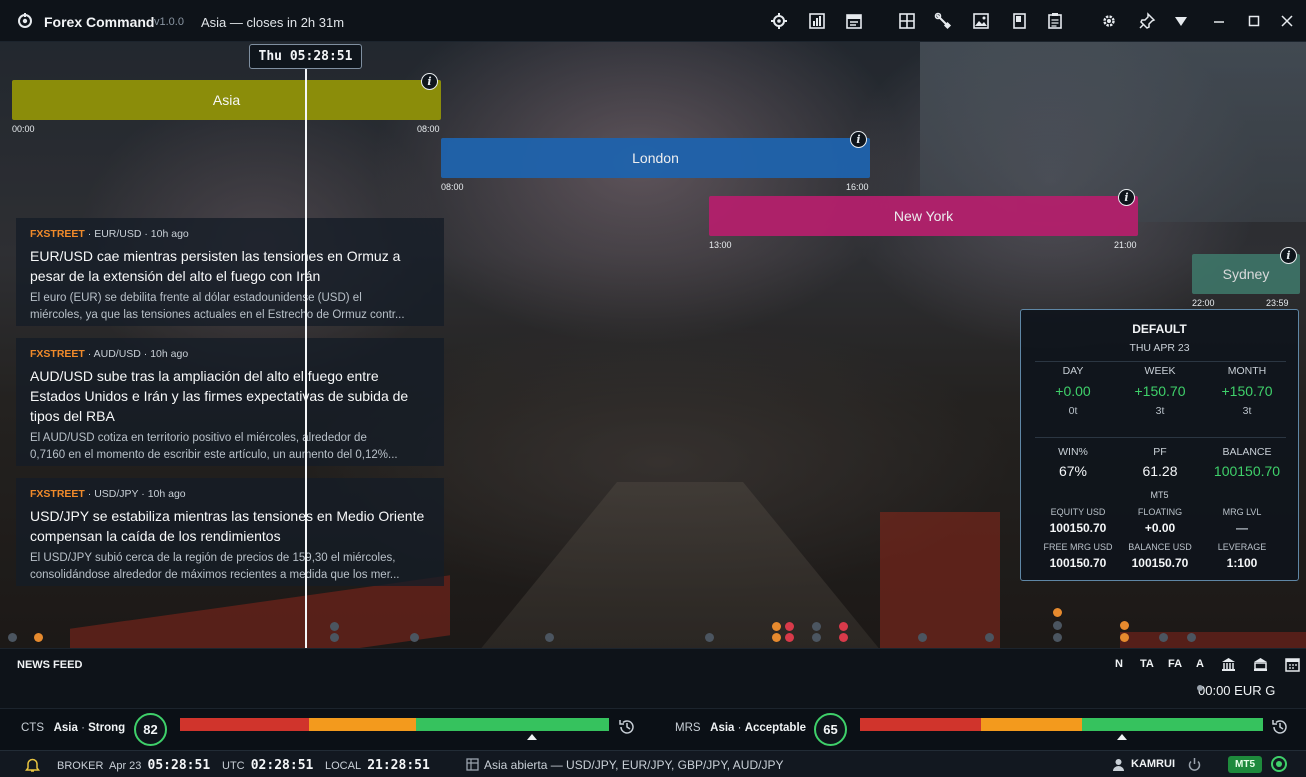 This screenshot has height=777, width=1306. I want to click on current-time-label: Thu 05:28:51, so click(305, 56).